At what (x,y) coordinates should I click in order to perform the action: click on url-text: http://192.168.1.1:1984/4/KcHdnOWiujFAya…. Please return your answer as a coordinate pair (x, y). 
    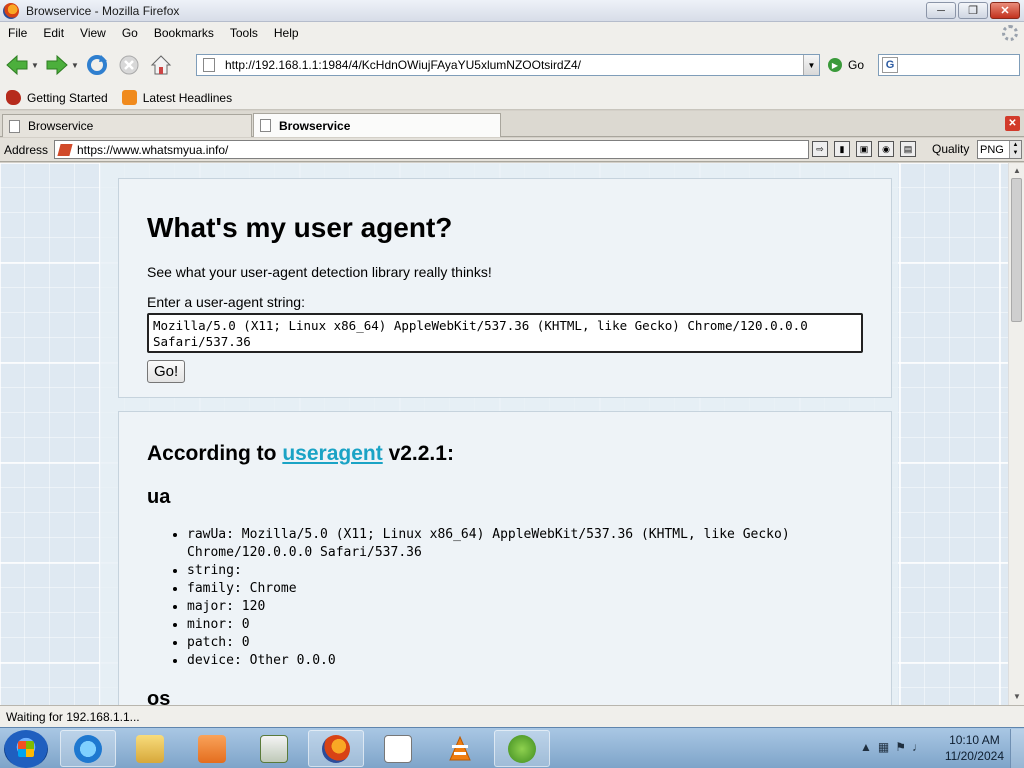
    Looking at the image, I should click on (403, 65).